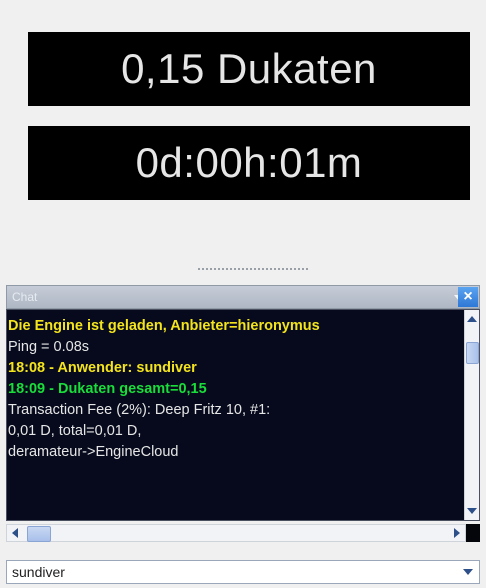  I want to click on chat-line: Ping = 0.08s, so click(49, 347).